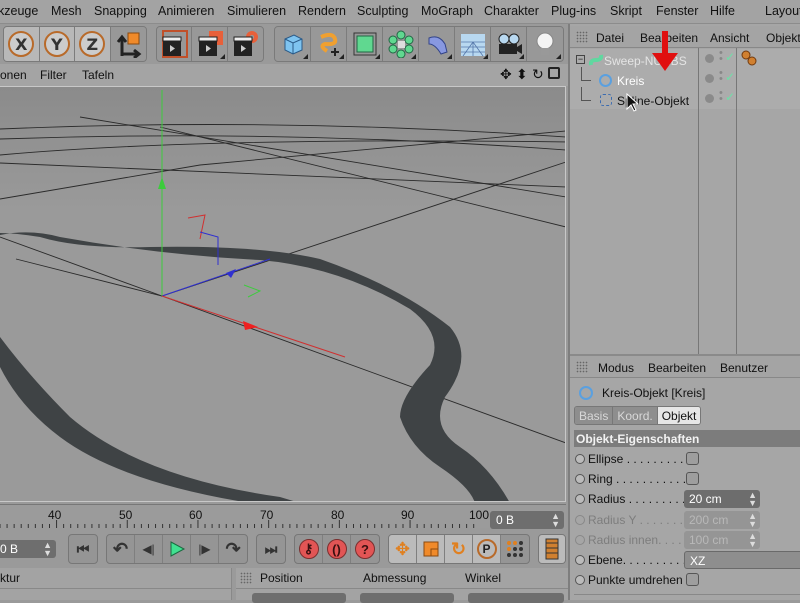 The height and width of the screenshot is (603, 800). Describe the element at coordinates (205, 549) in the screenshot. I see `next-frame-button: |▶` at that location.